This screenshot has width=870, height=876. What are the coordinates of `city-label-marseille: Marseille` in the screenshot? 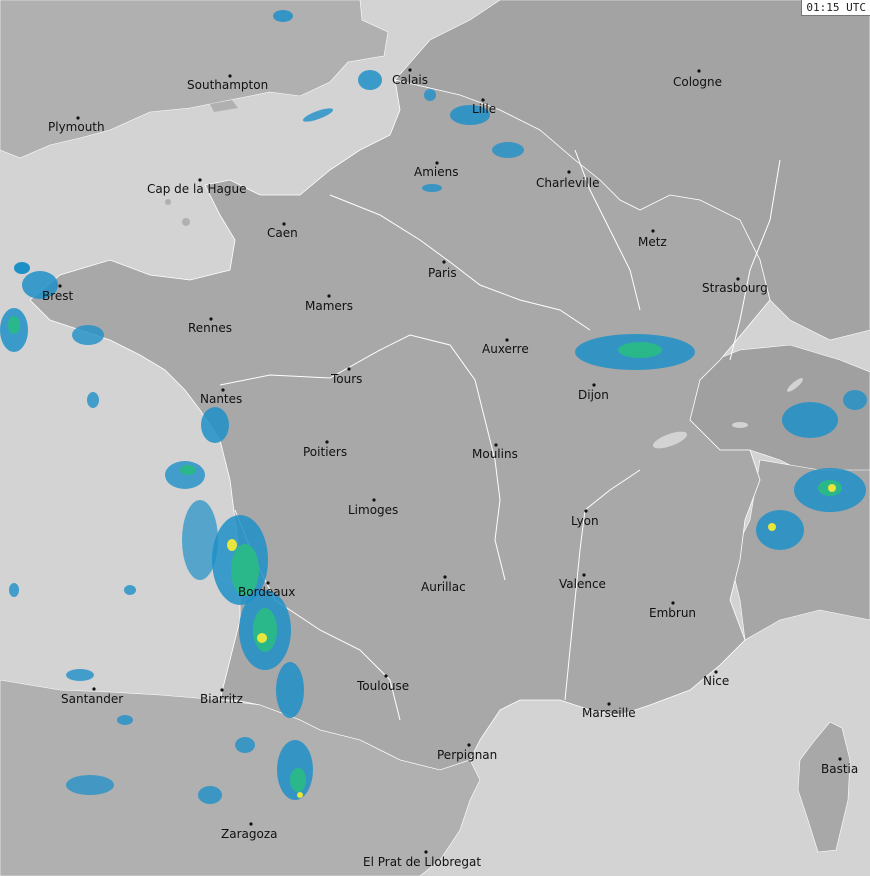 It's located at (609, 713).